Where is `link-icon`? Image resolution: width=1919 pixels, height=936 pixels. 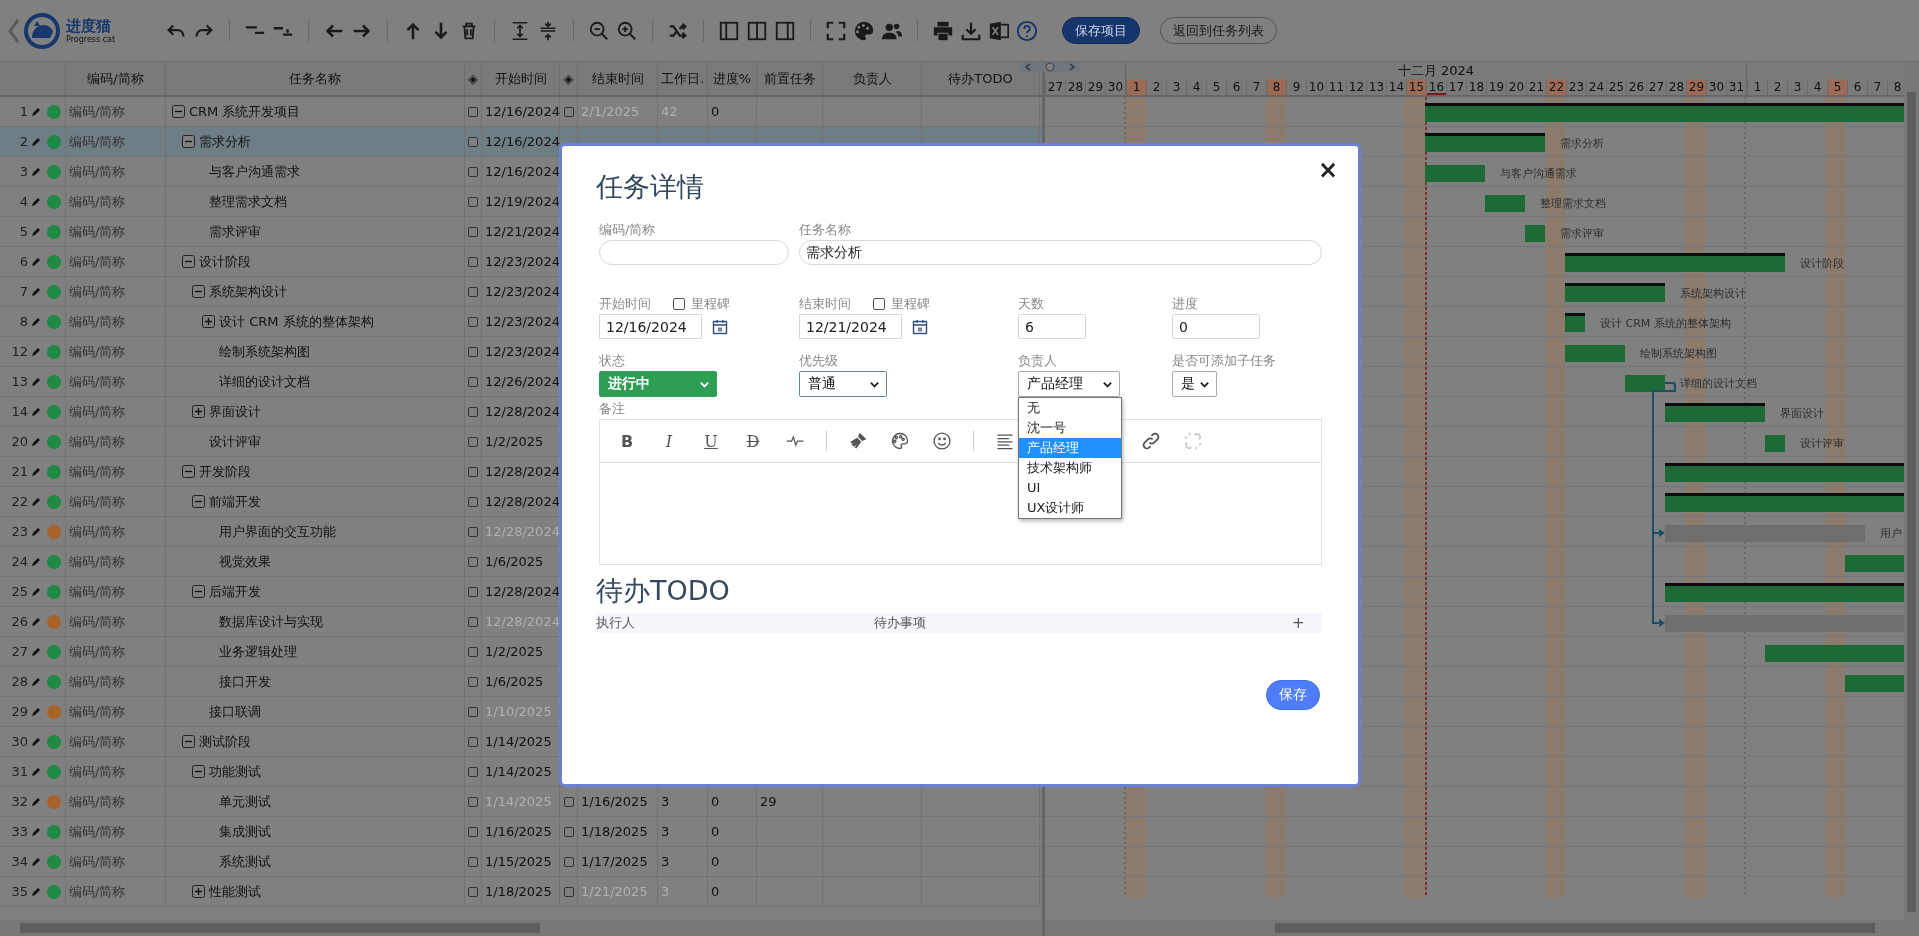
link-icon is located at coordinates (1151, 441).